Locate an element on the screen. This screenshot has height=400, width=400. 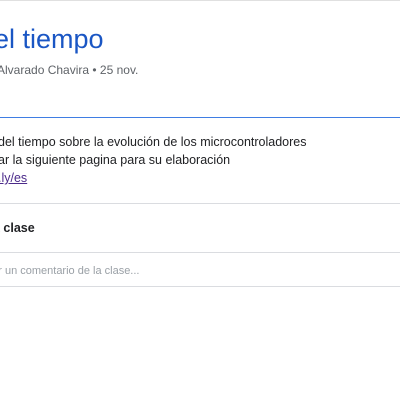
class-comment-input is located at coordinates (200, 271).